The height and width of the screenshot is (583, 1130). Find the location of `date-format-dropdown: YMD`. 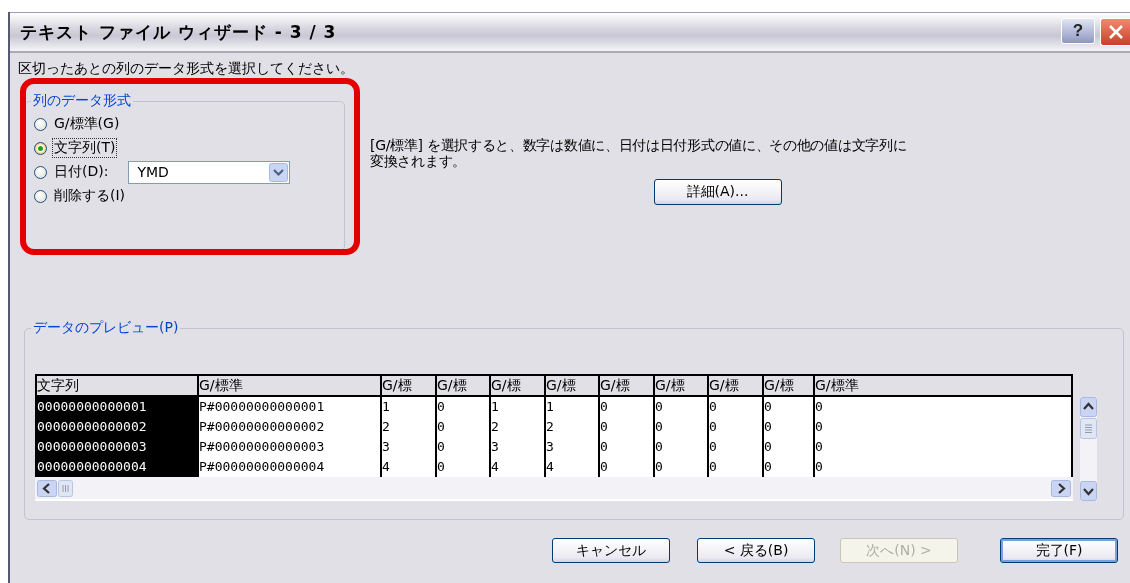

date-format-dropdown: YMD is located at coordinates (209, 172).